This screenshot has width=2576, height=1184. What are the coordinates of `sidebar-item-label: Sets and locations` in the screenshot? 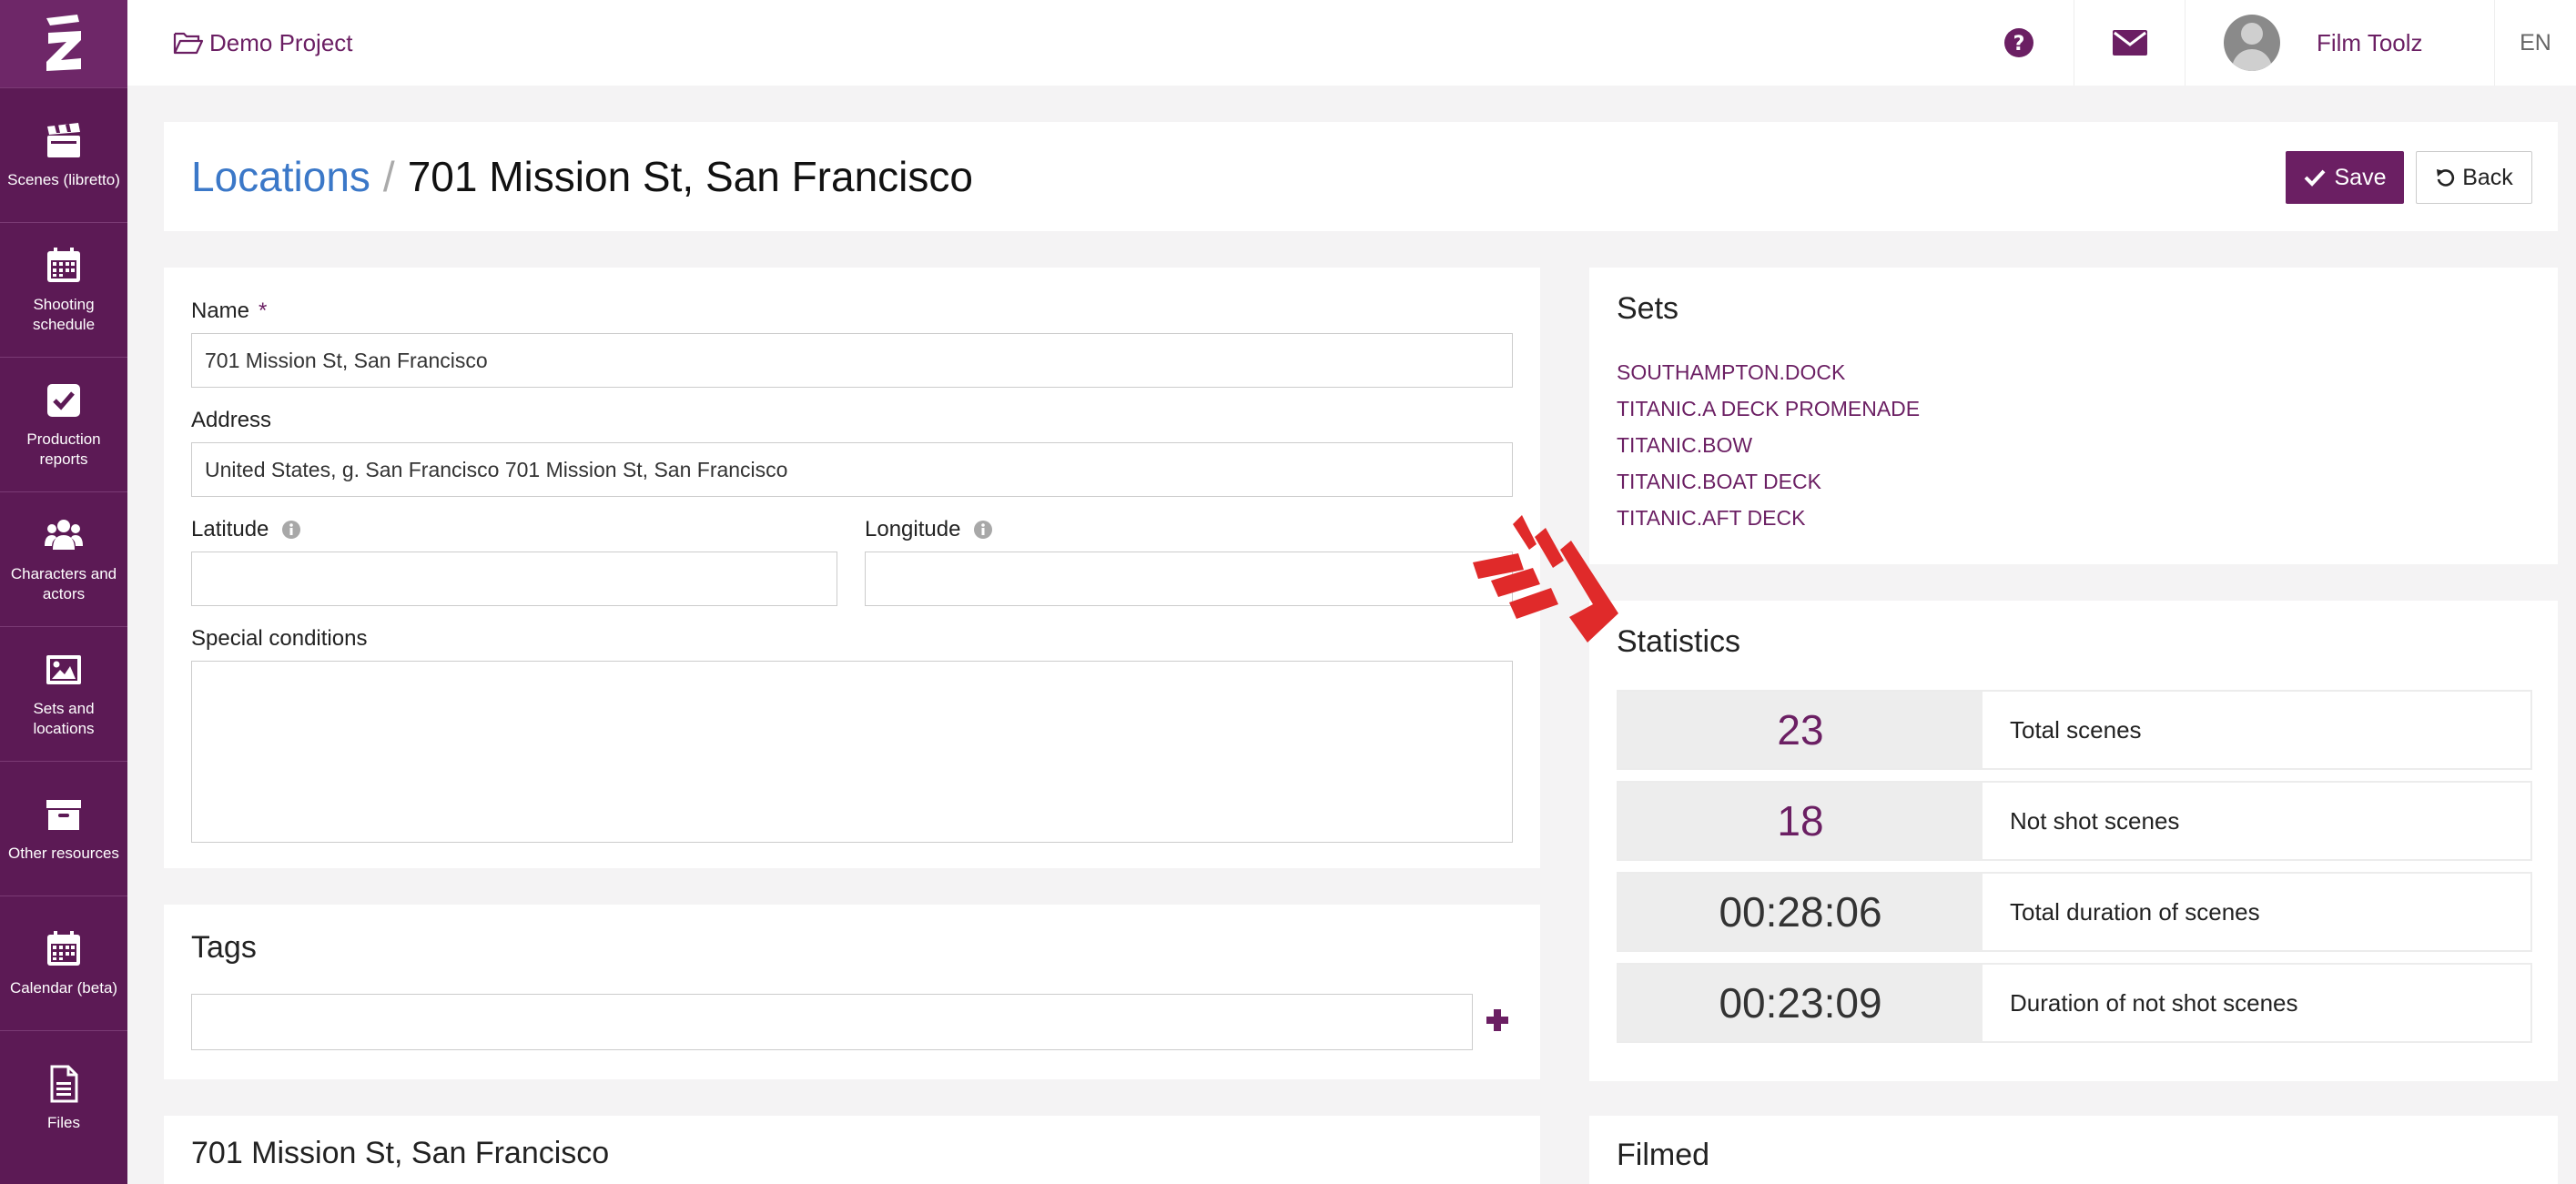 It's located at (64, 718).